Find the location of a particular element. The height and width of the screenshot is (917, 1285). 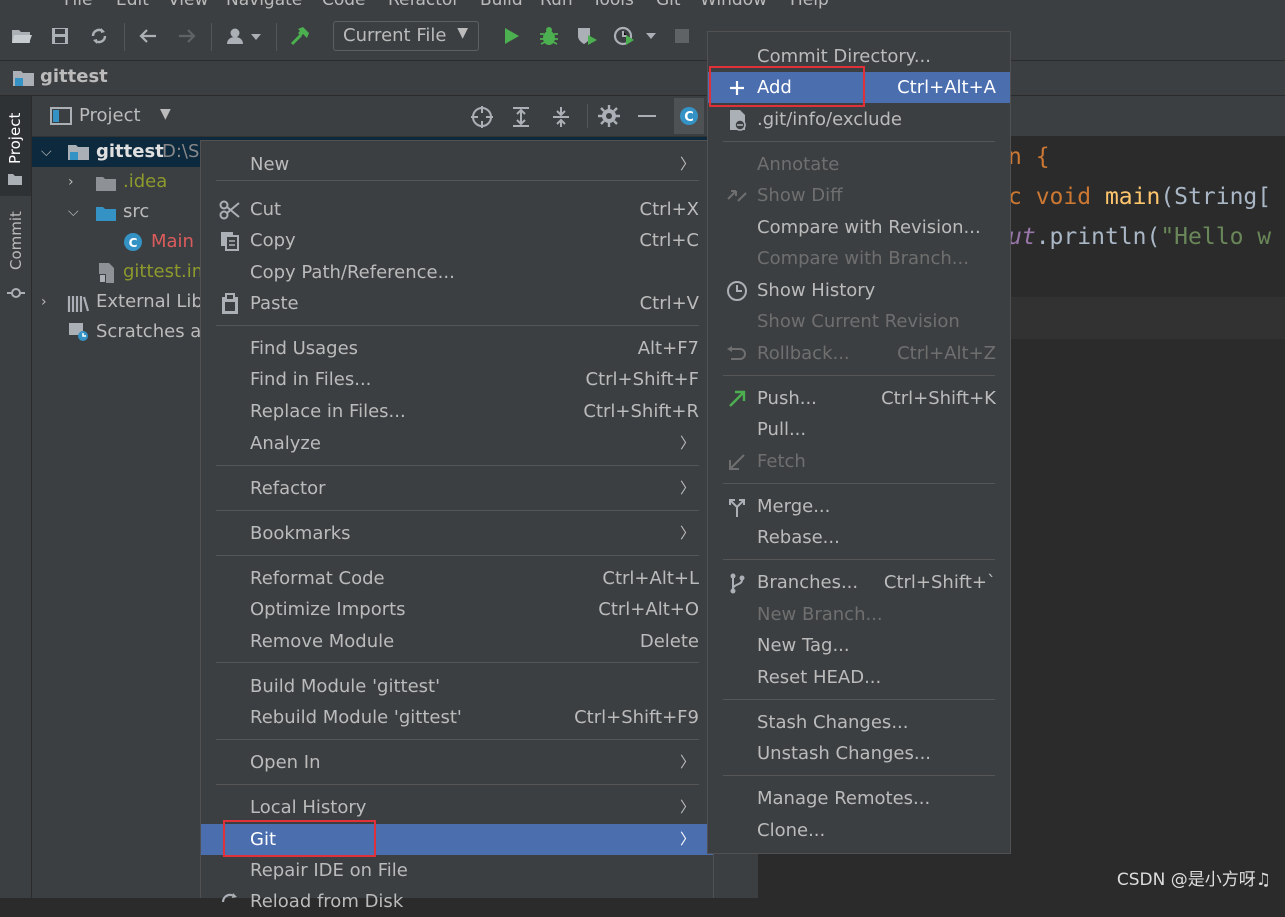

context-menu-item-optimize-imports: Optimize Imports Ctrl+Alt+O is located at coordinates (457, 609).